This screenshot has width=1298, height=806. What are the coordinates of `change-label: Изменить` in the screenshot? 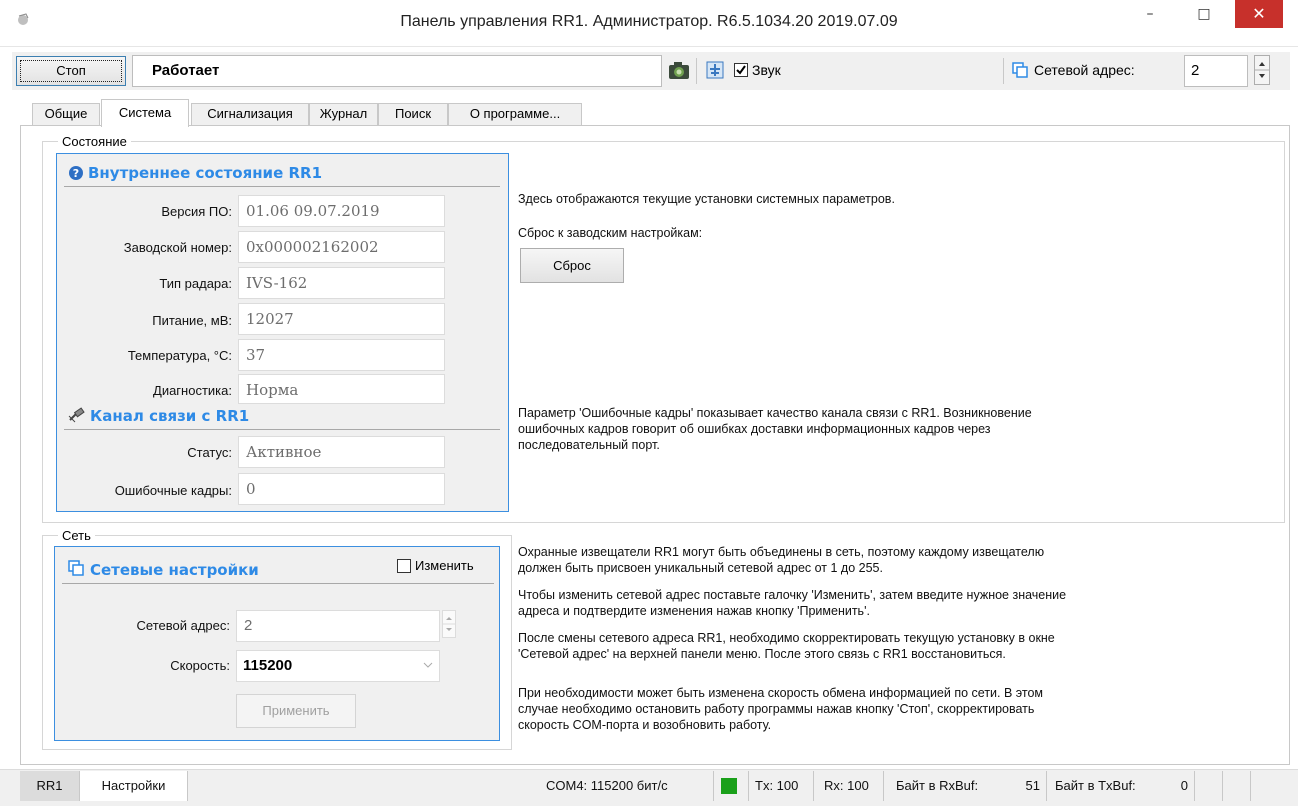 It's located at (444, 565).